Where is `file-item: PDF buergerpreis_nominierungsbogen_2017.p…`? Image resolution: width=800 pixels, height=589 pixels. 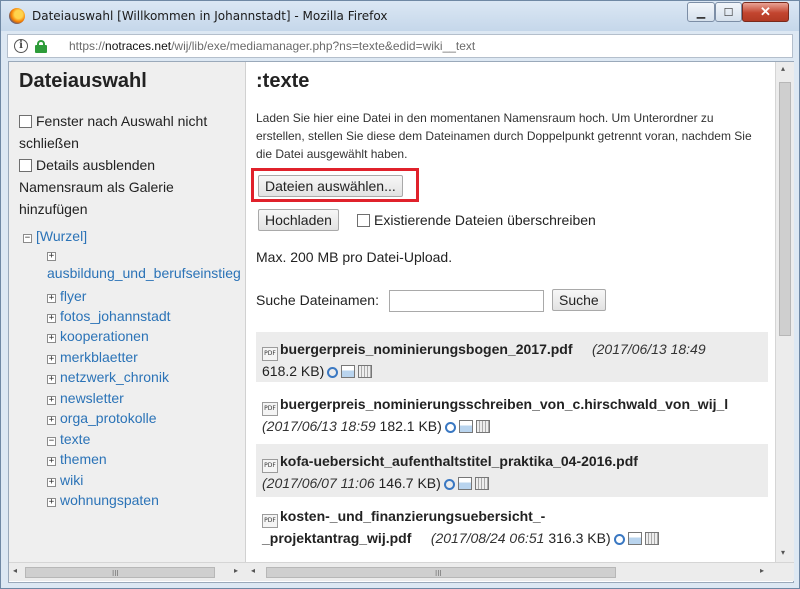 file-item: PDF buergerpreis_nominierungsbogen_2017.p… is located at coordinates (512, 357).